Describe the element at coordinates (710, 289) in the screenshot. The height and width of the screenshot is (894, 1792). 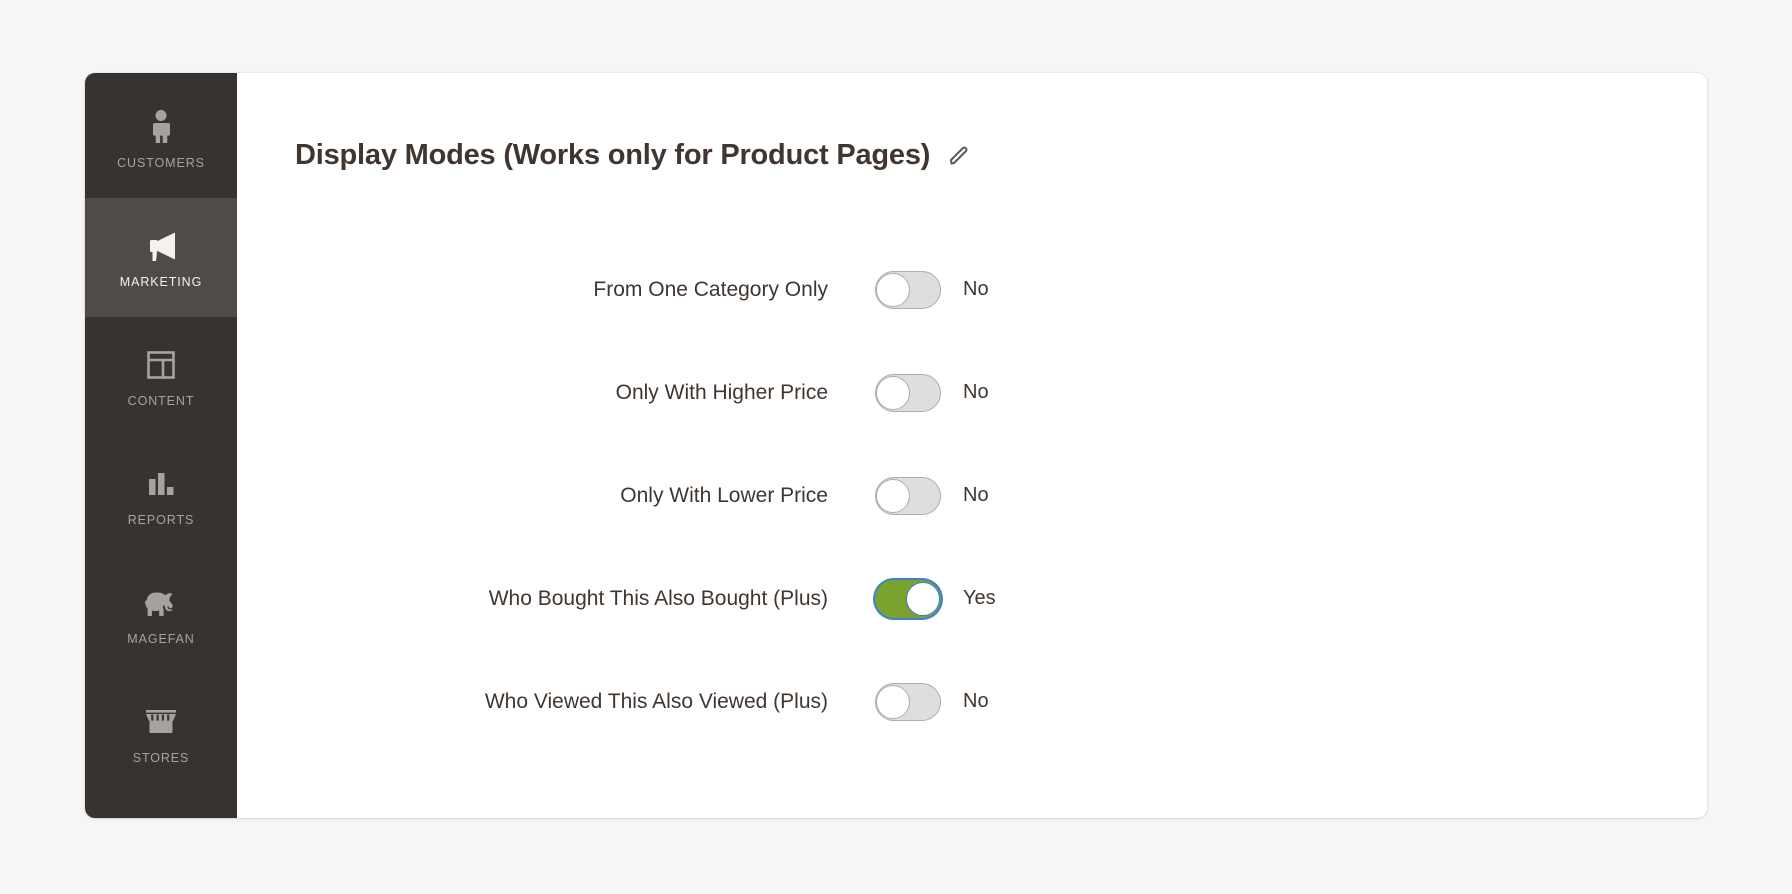
I see `field-label: From One Category Only` at that location.